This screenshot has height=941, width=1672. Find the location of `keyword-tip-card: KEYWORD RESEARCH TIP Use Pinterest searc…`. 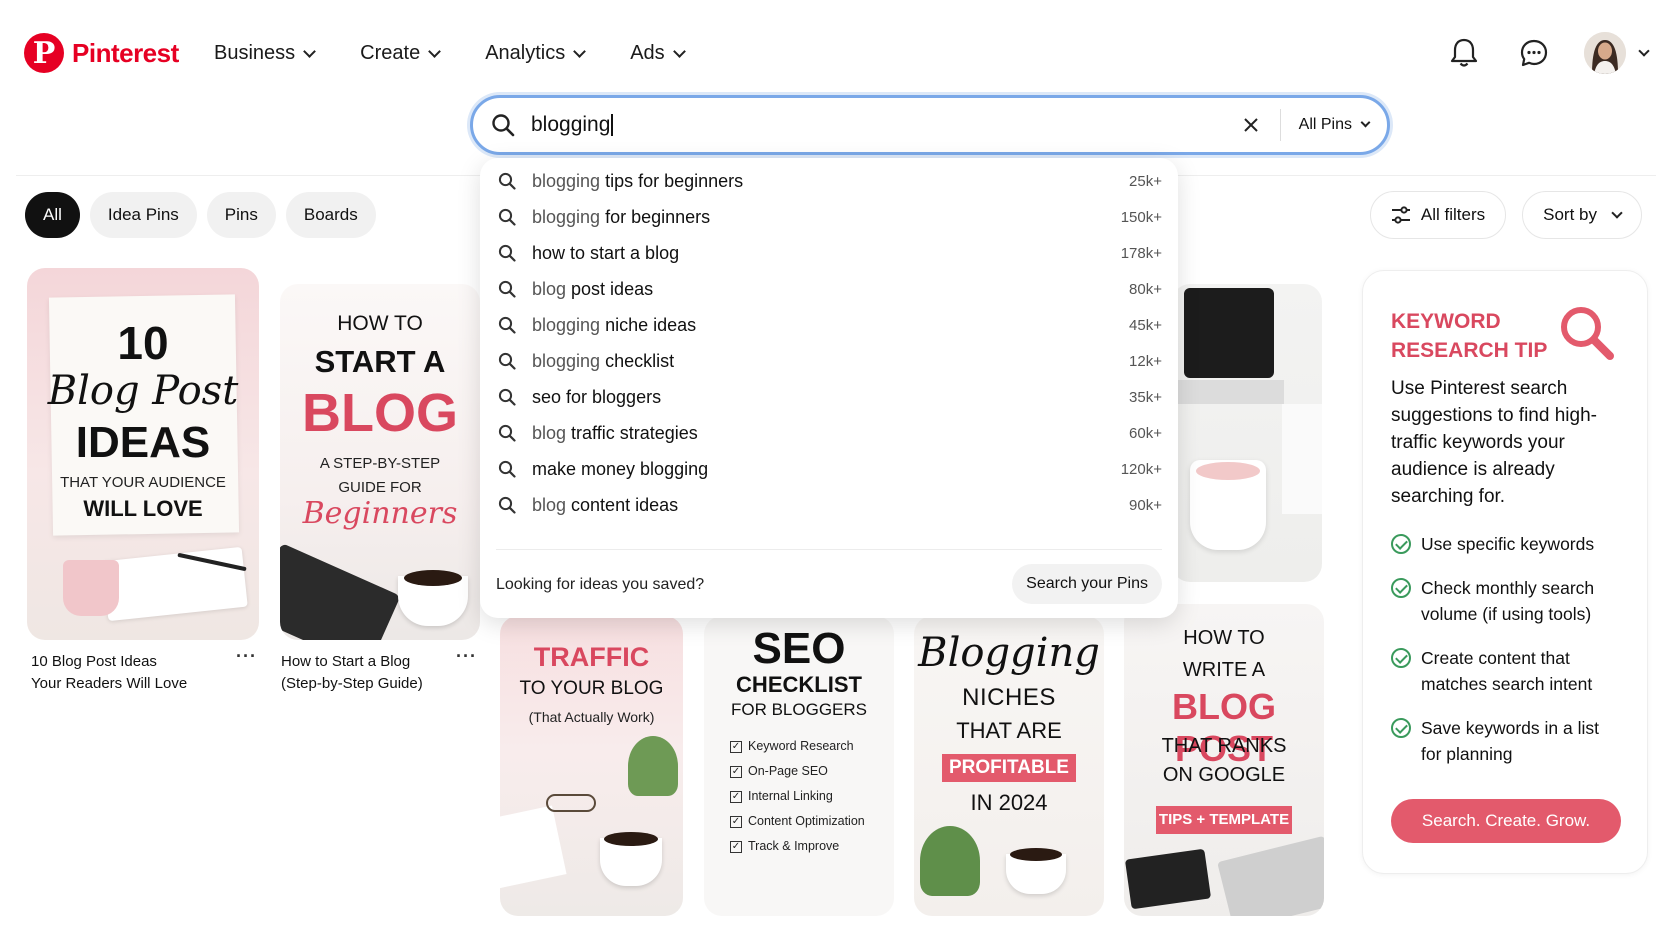

keyword-tip-card: KEYWORD RESEARCH TIP Use Pinterest searc… is located at coordinates (1505, 572).